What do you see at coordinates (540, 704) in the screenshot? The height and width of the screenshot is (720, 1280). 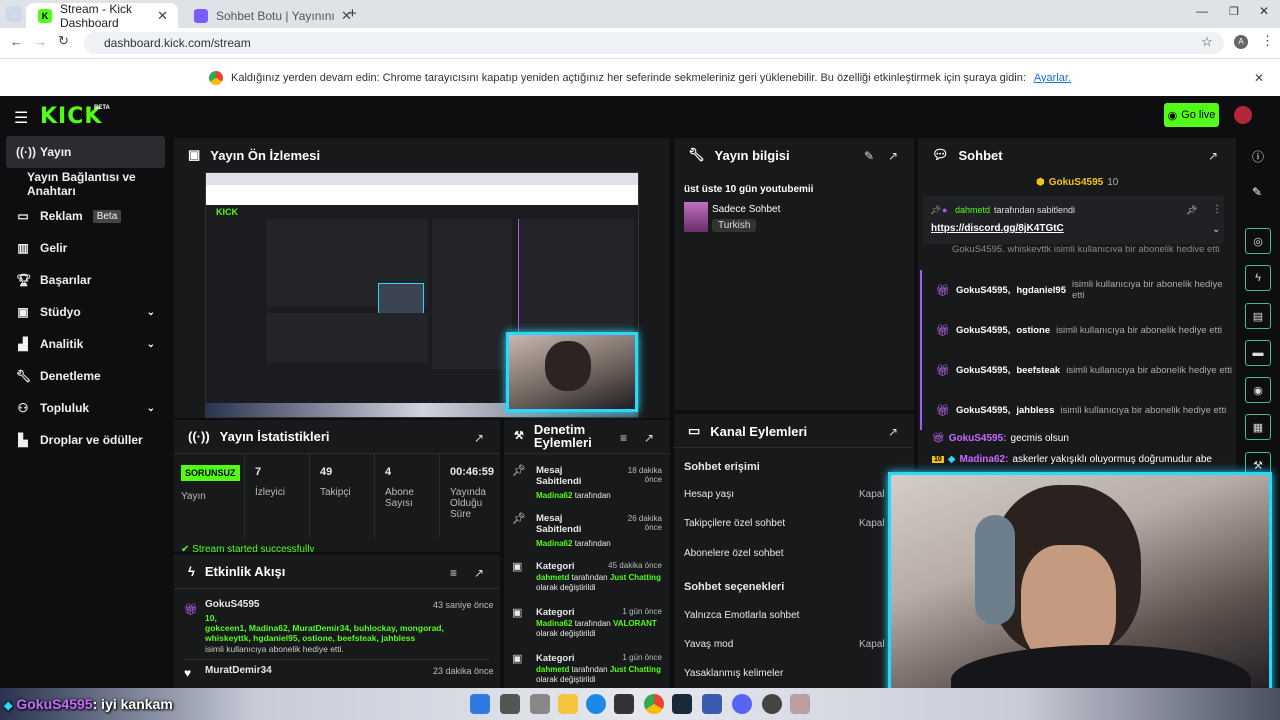 I see `task-view-icon` at bounding box center [540, 704].